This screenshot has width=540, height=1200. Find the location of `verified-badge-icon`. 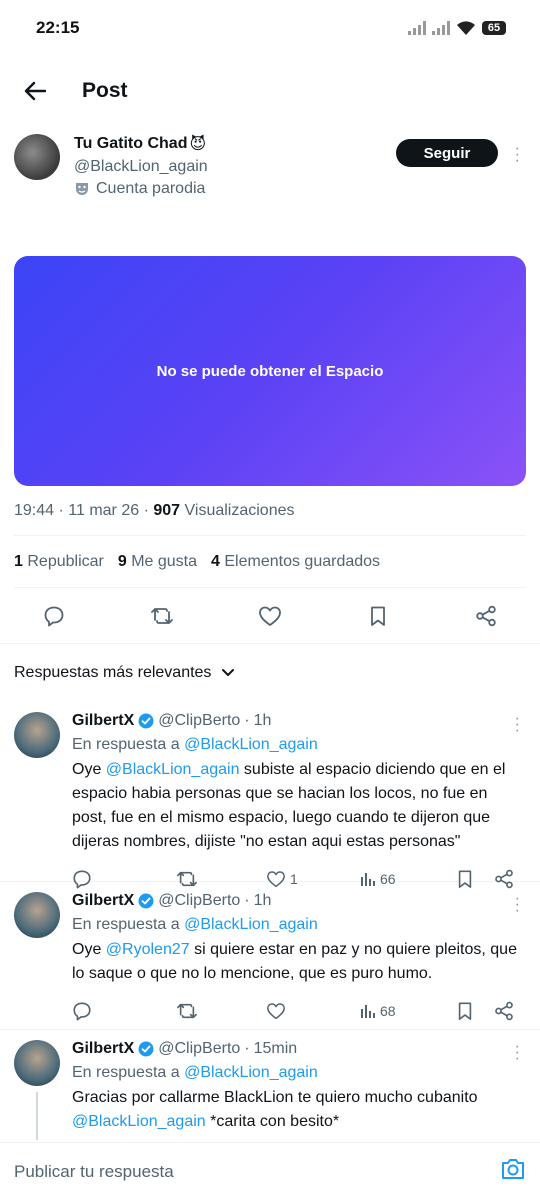

verified-badge-icon is located at coordinates (146, 1049).